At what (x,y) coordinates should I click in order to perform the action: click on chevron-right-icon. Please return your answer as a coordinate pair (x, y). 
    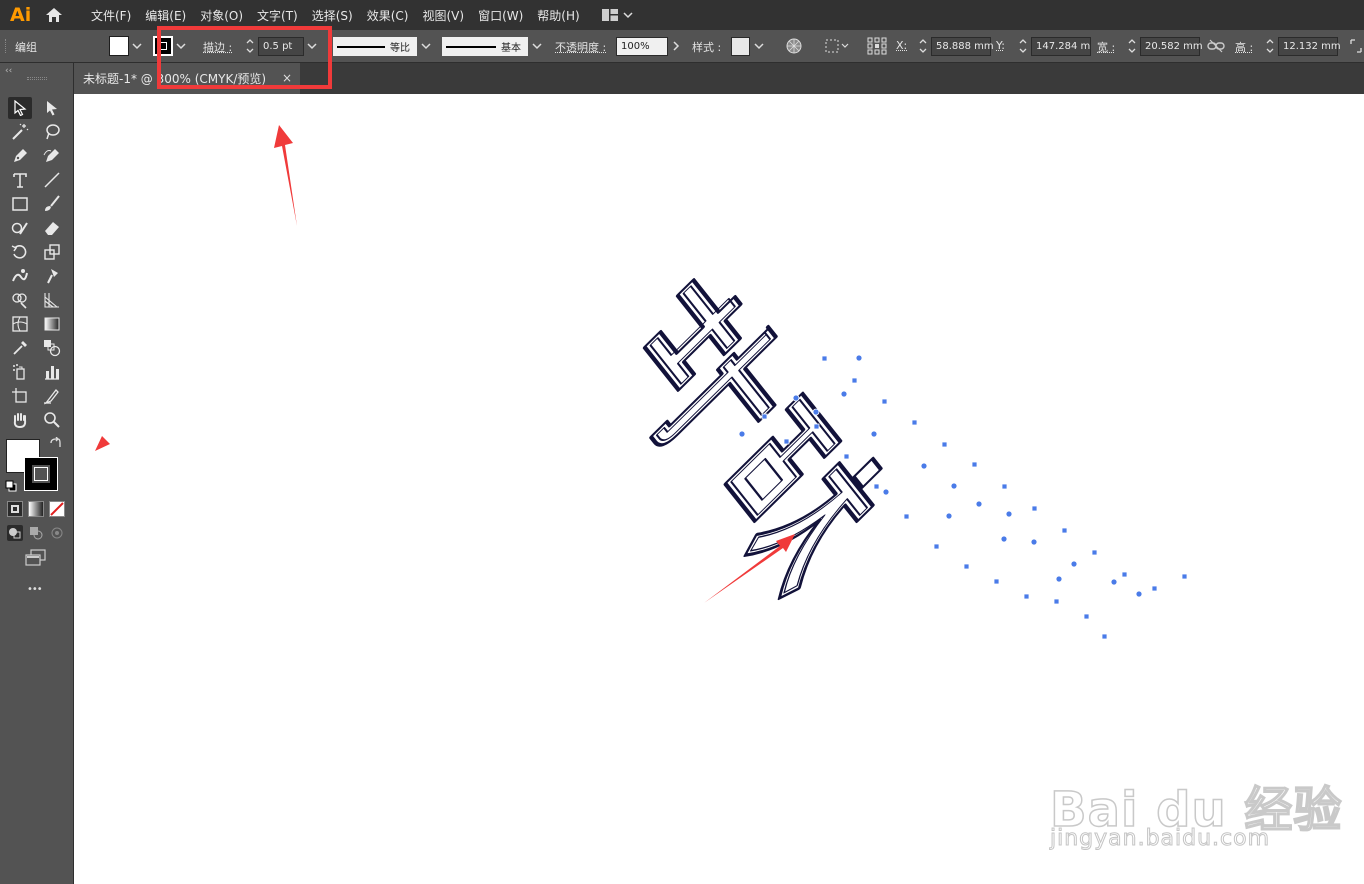
    Looking at the image, I should click on (676, 46).